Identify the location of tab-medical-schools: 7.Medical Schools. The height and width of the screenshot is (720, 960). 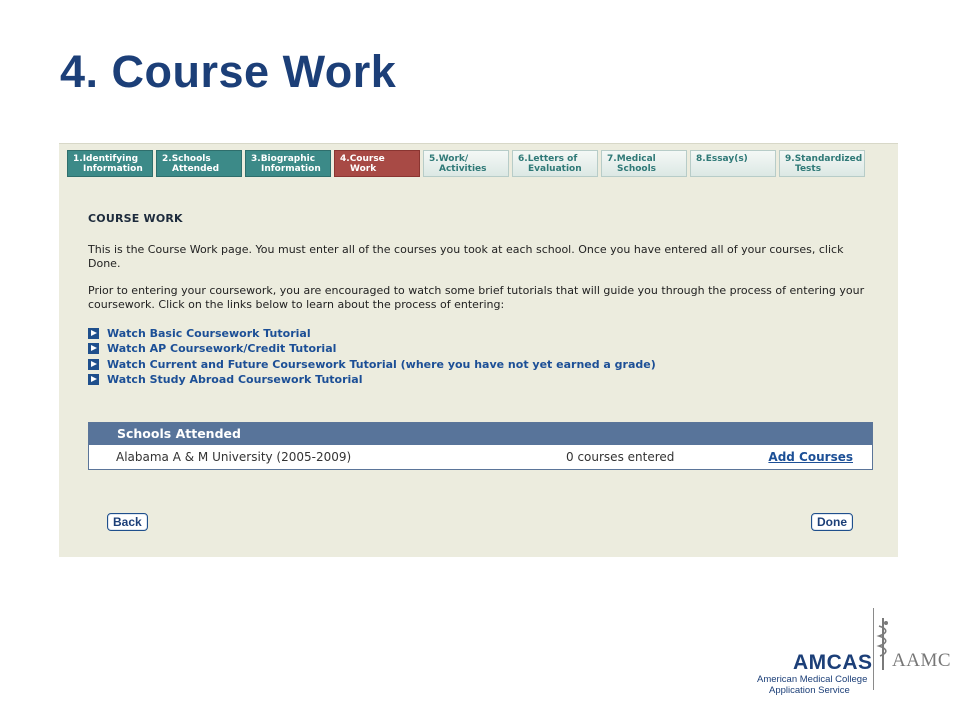
(644, 163).